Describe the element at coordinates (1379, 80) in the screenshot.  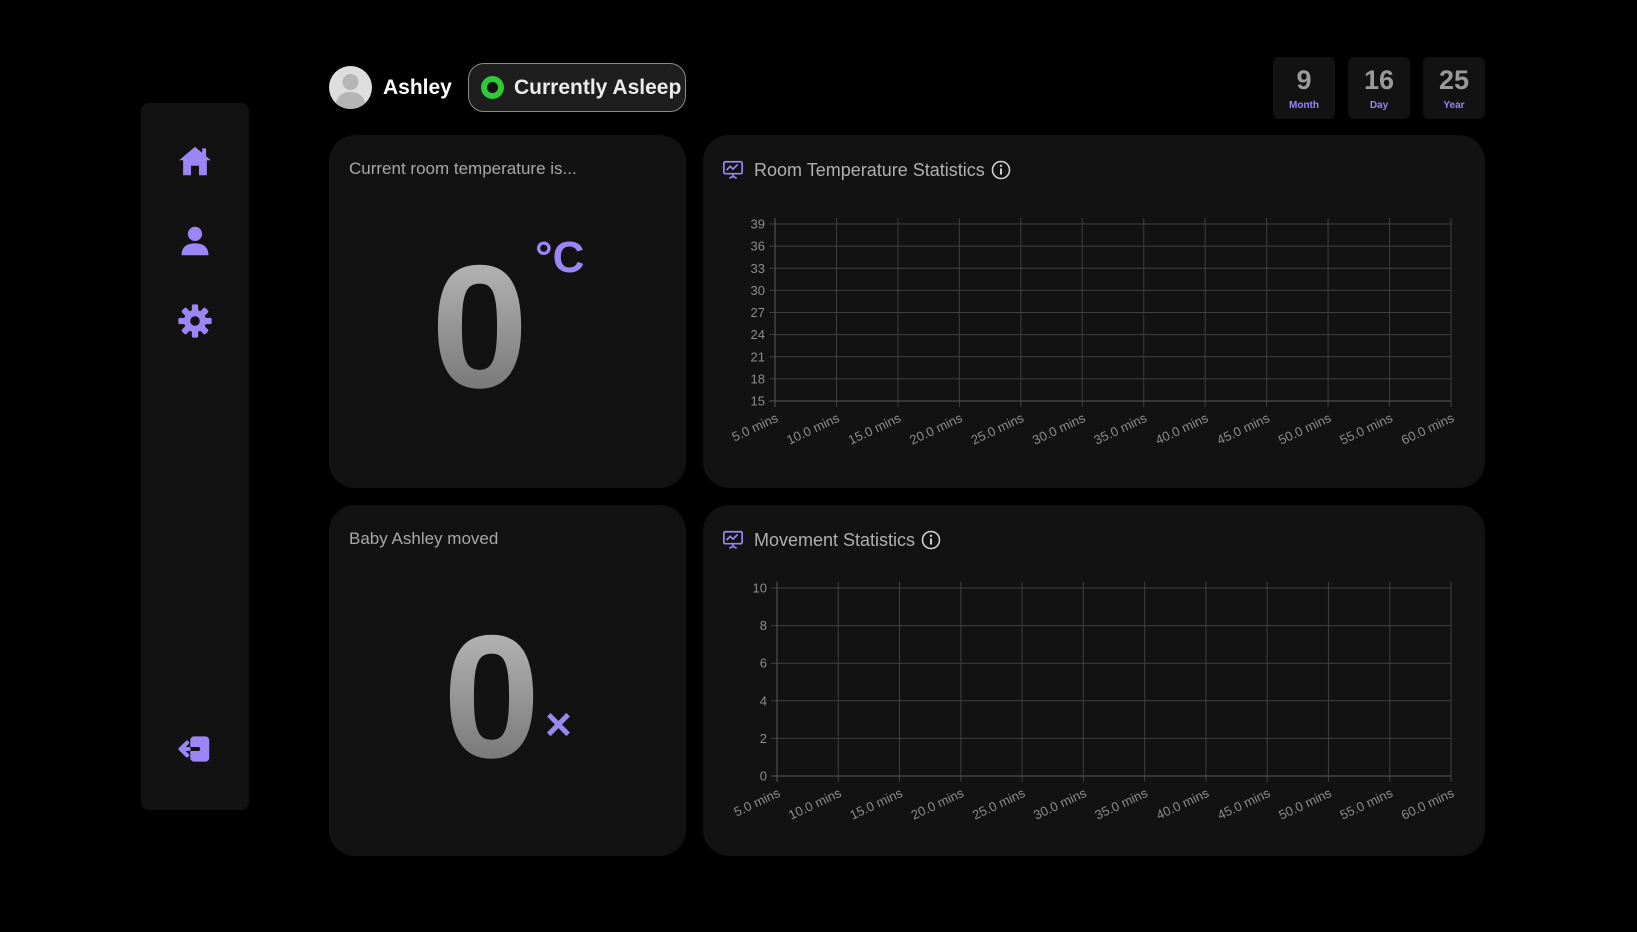
I see `day-value: 16` at that location.